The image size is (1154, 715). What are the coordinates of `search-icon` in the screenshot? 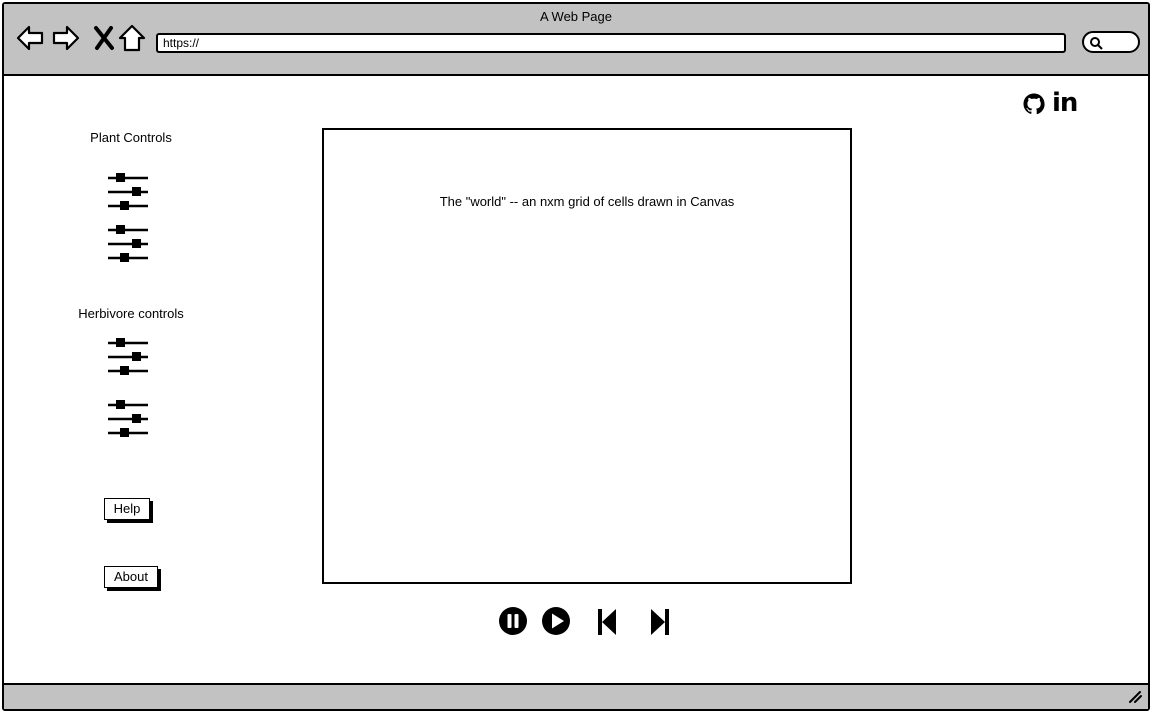 It's located at (1096, 43).